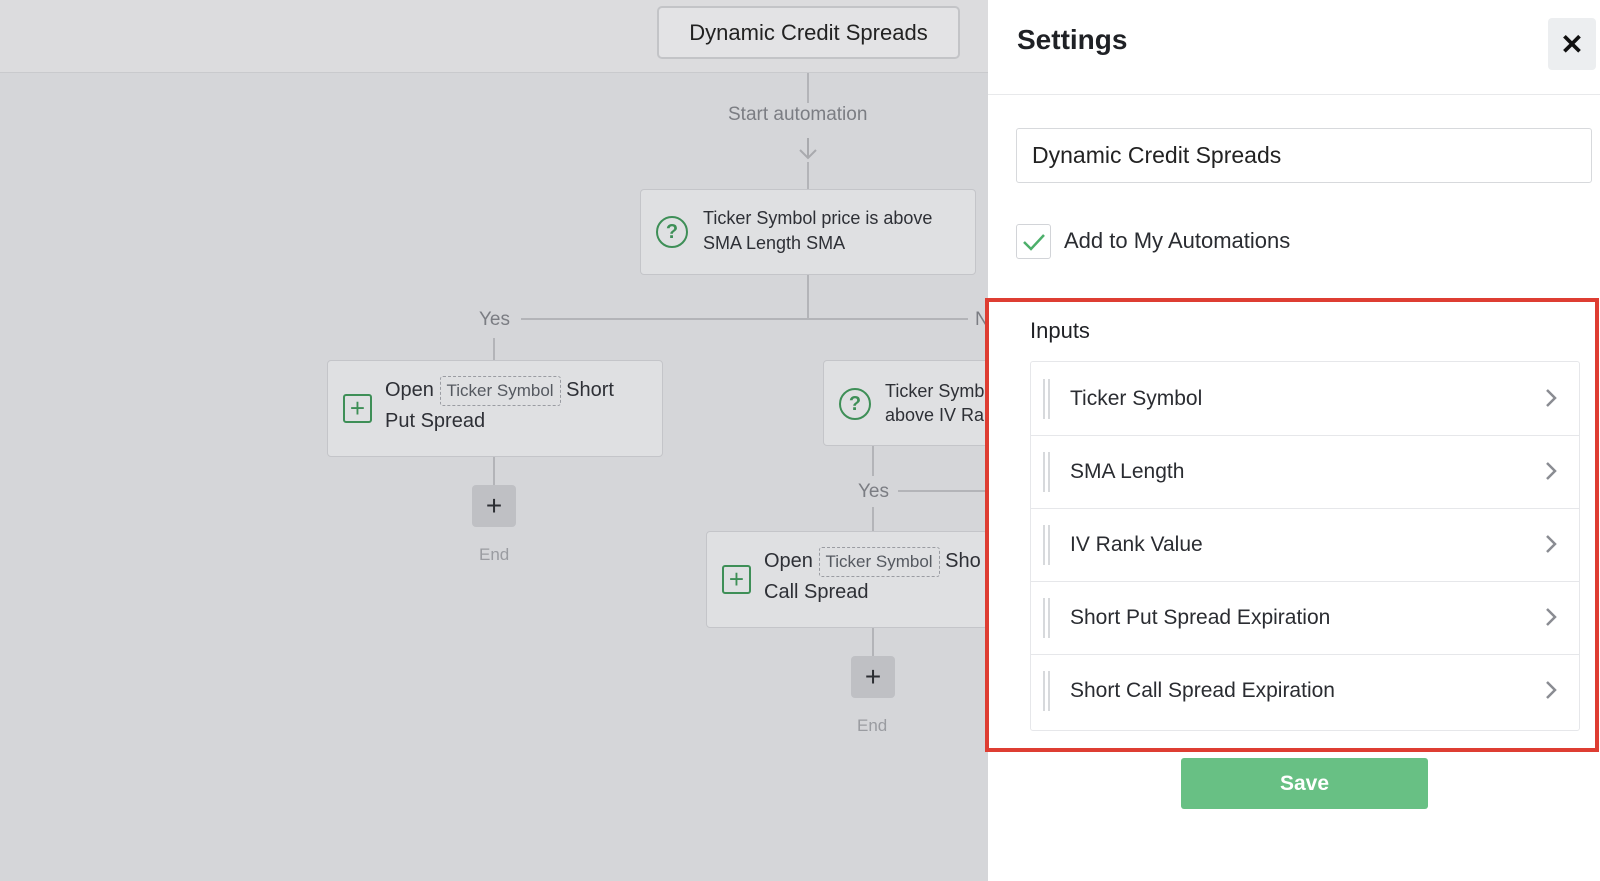 This screenshot has height=881, width=1600. Describe the element at coordinates (1136, 398) in the screenshot. I see `input-item-label: Ticker Symbol` at that location.